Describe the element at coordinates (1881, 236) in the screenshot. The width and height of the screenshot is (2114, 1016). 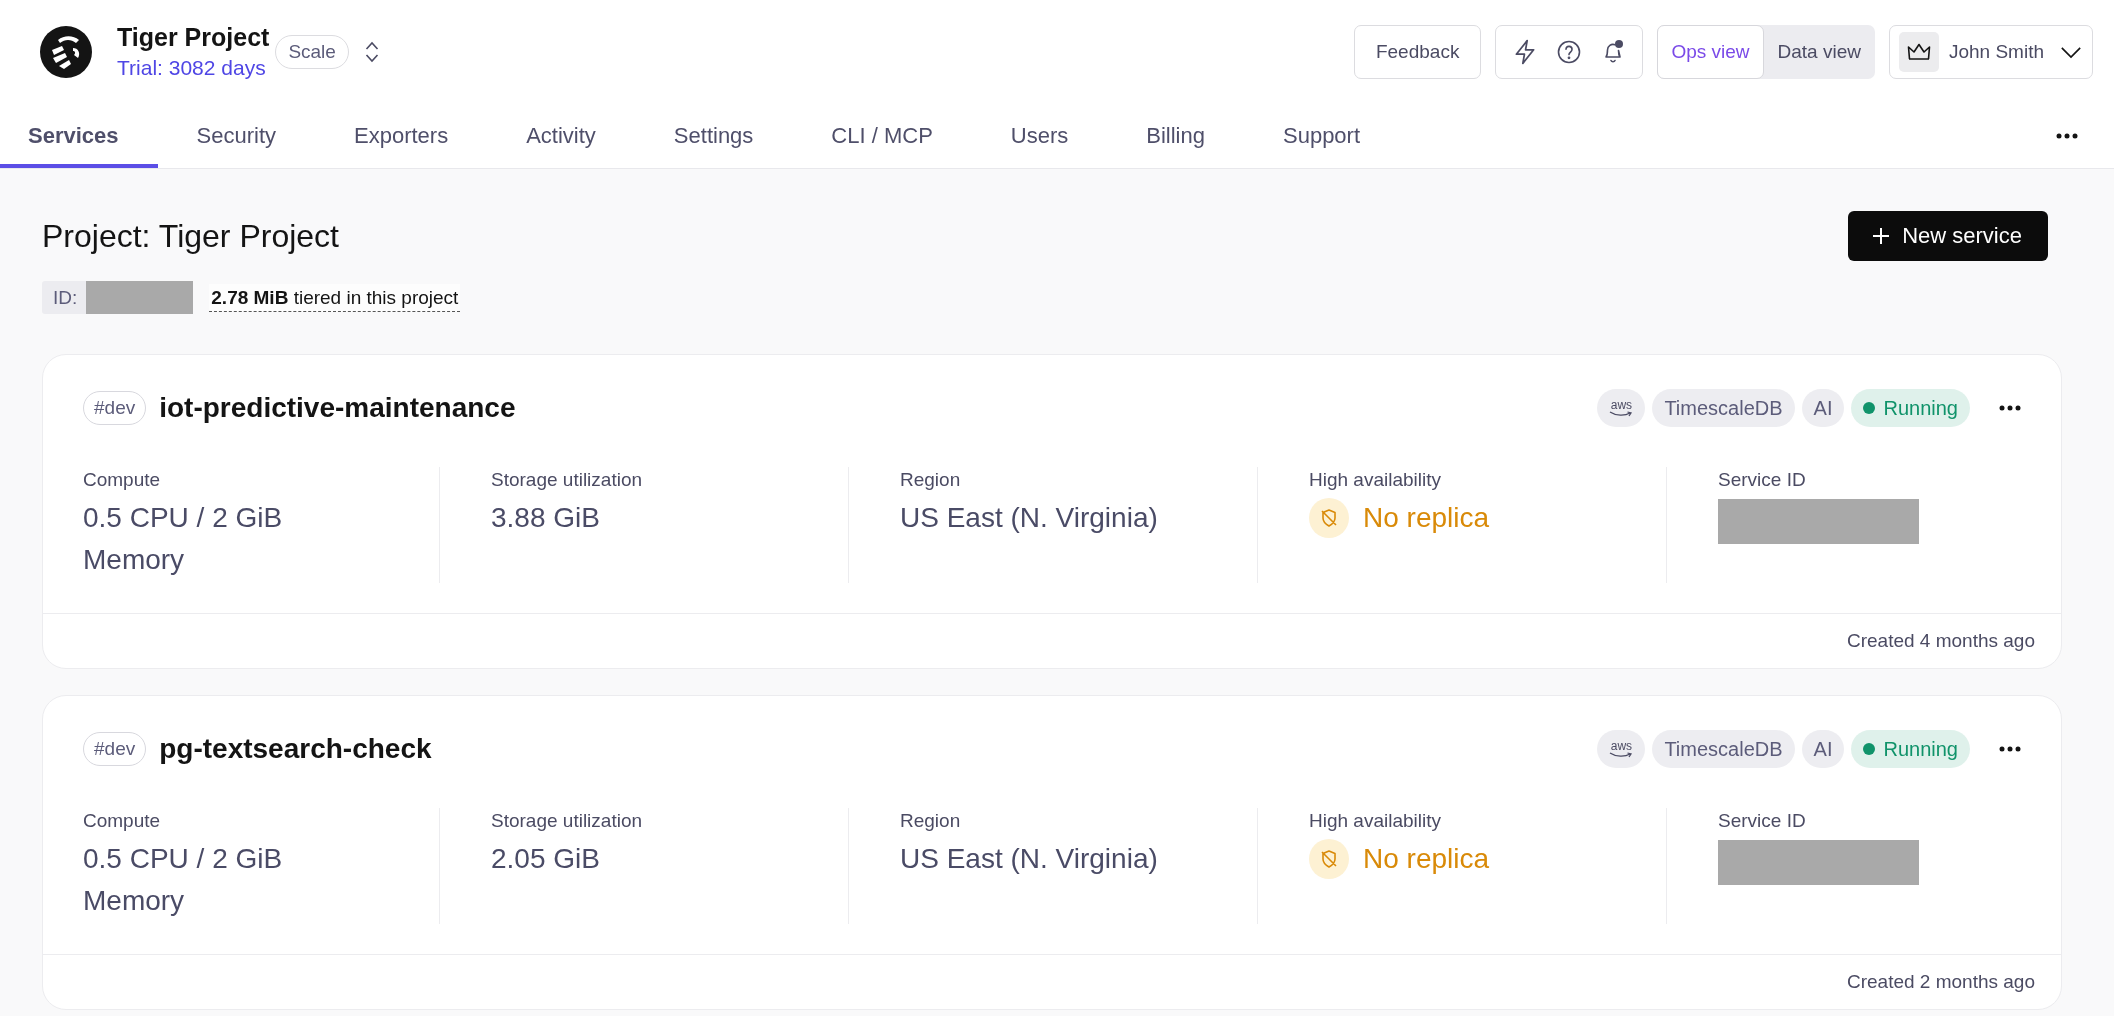
I see `plus-icon` at that location.